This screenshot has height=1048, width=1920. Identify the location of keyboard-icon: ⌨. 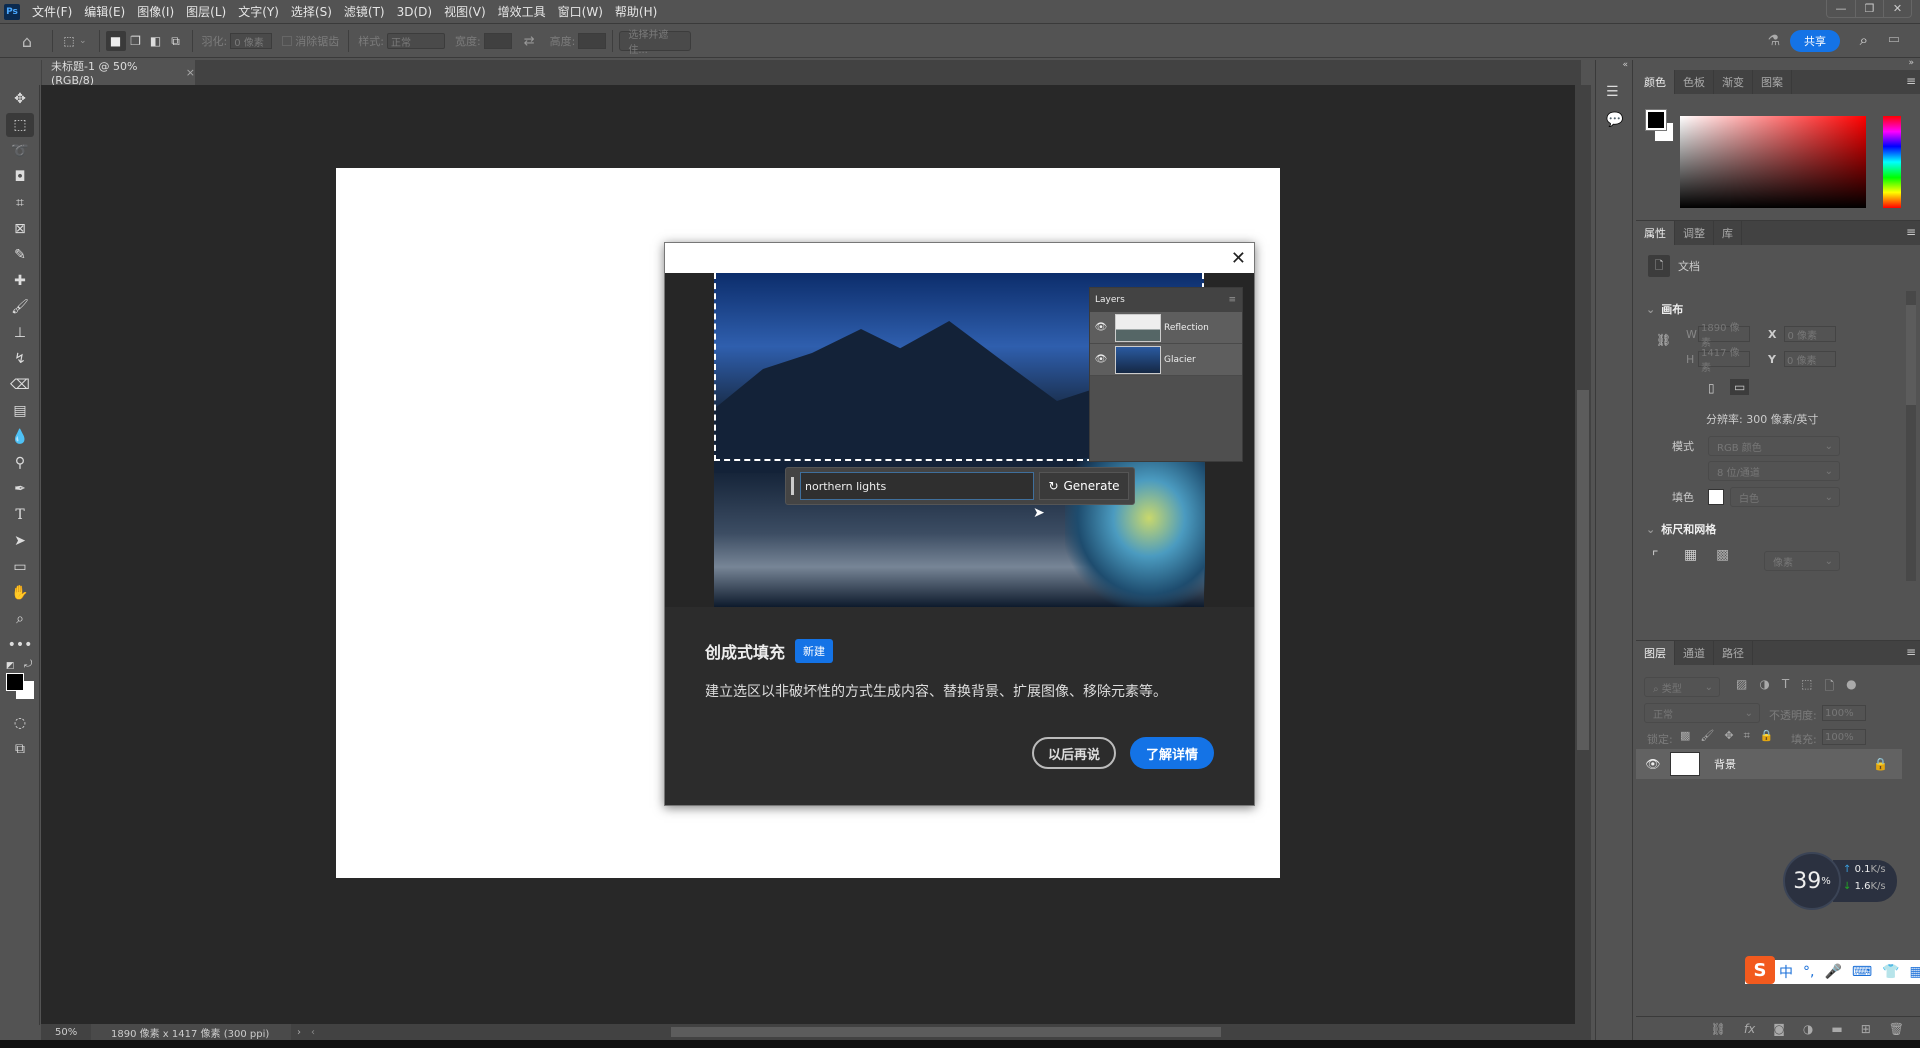
(1862, 972).